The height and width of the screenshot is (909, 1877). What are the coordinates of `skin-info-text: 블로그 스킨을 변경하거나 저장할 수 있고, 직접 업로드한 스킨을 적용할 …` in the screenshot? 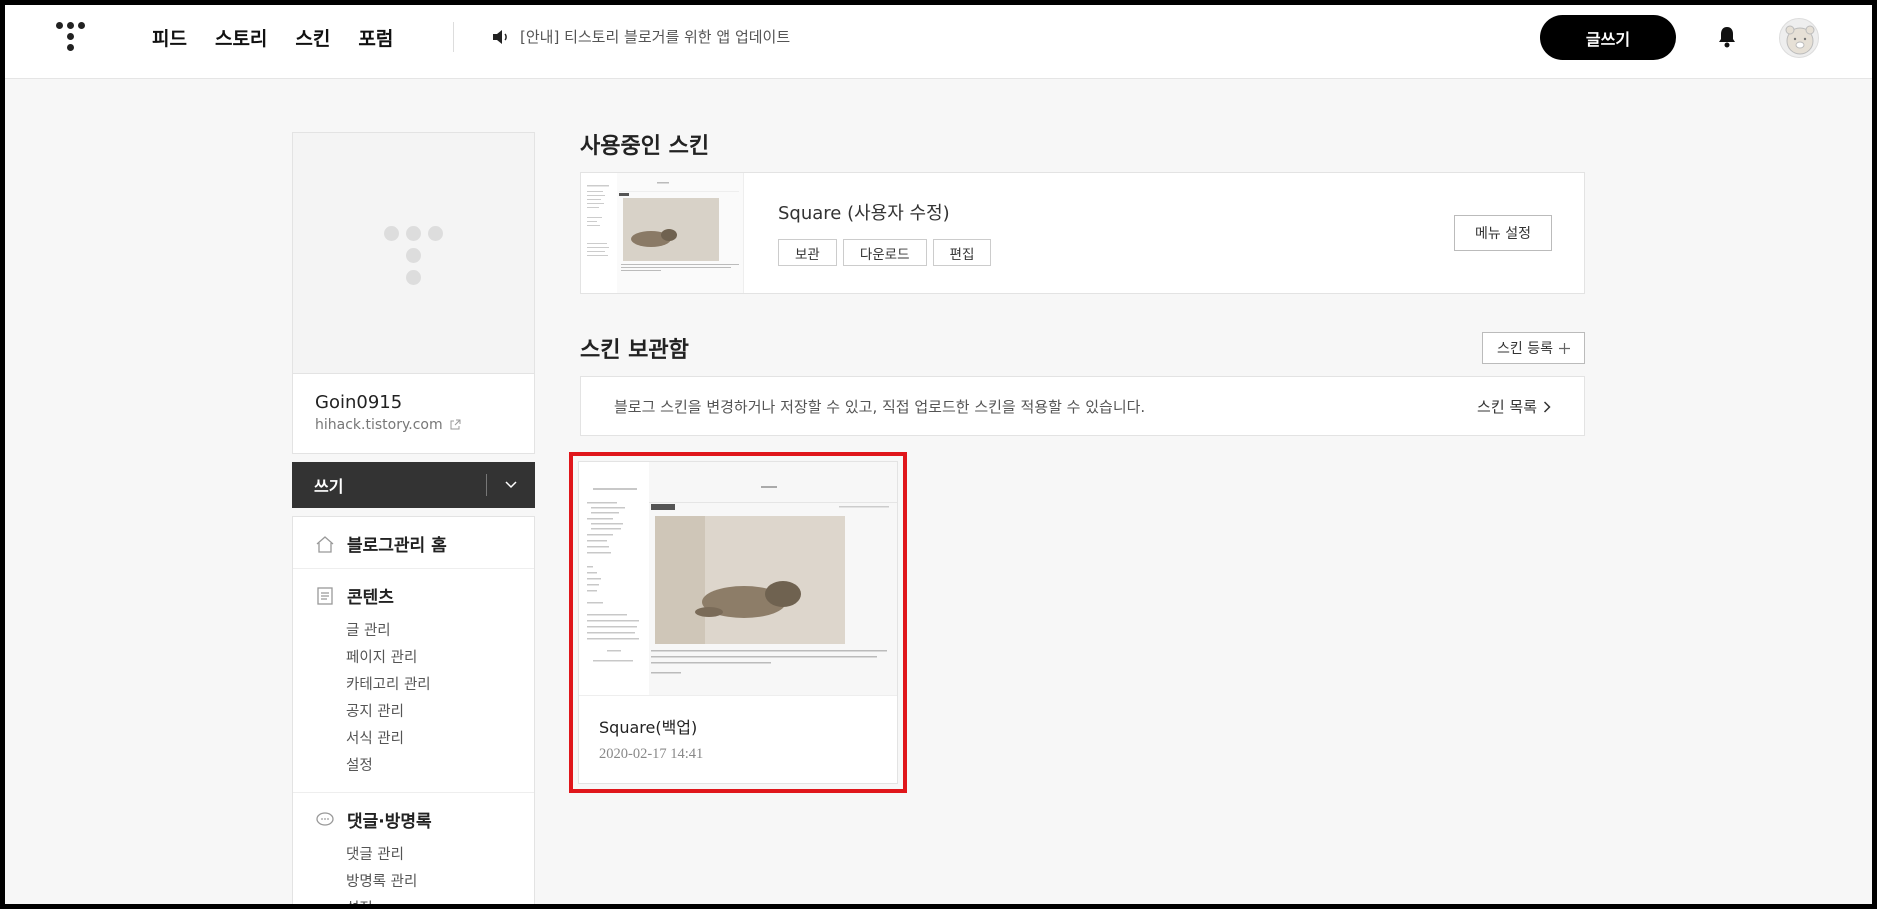 It's located at (880, 407).